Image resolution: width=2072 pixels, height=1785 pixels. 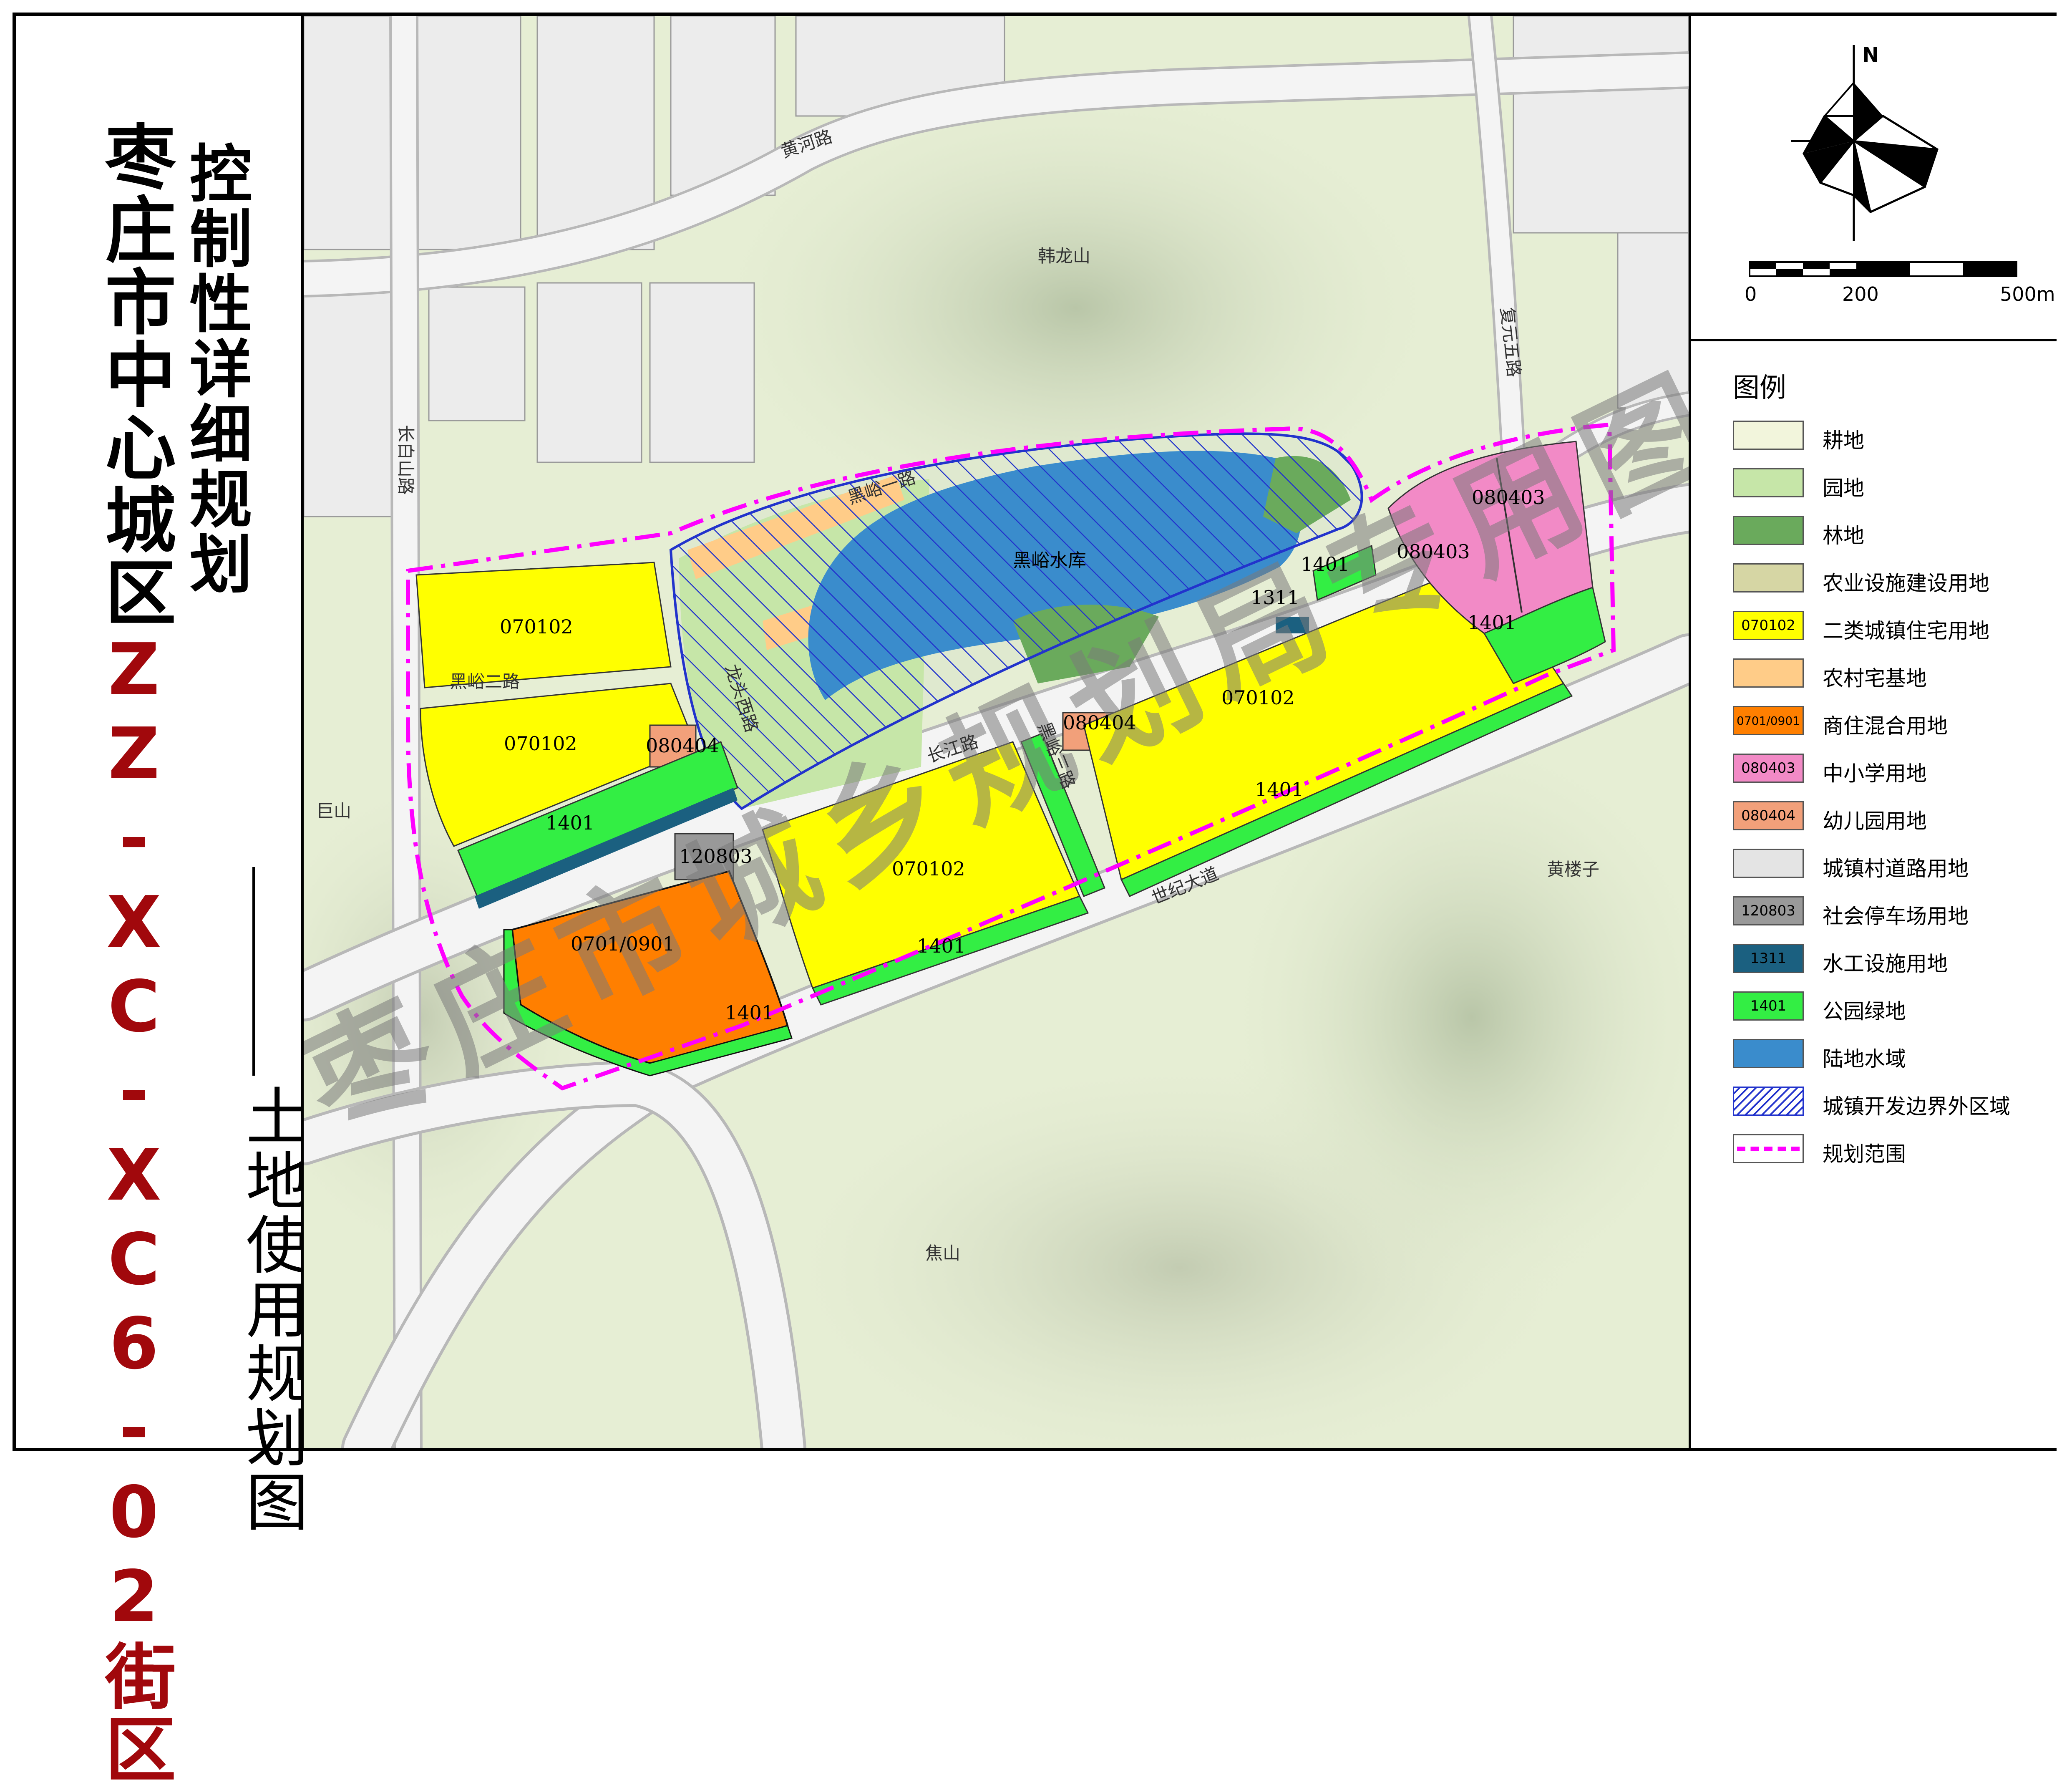 What do you see at coordinates (1891, 532) in the screenshot?
I see `legend-item: 林地` at bounding box center [1891, 532].